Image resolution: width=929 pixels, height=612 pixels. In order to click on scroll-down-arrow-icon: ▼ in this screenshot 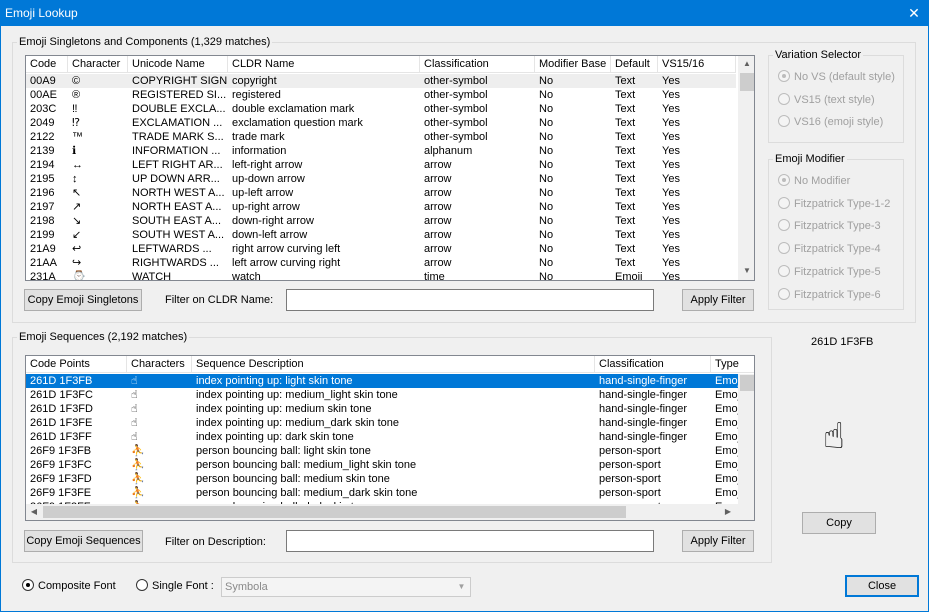, I will do `click(746, 271)`.